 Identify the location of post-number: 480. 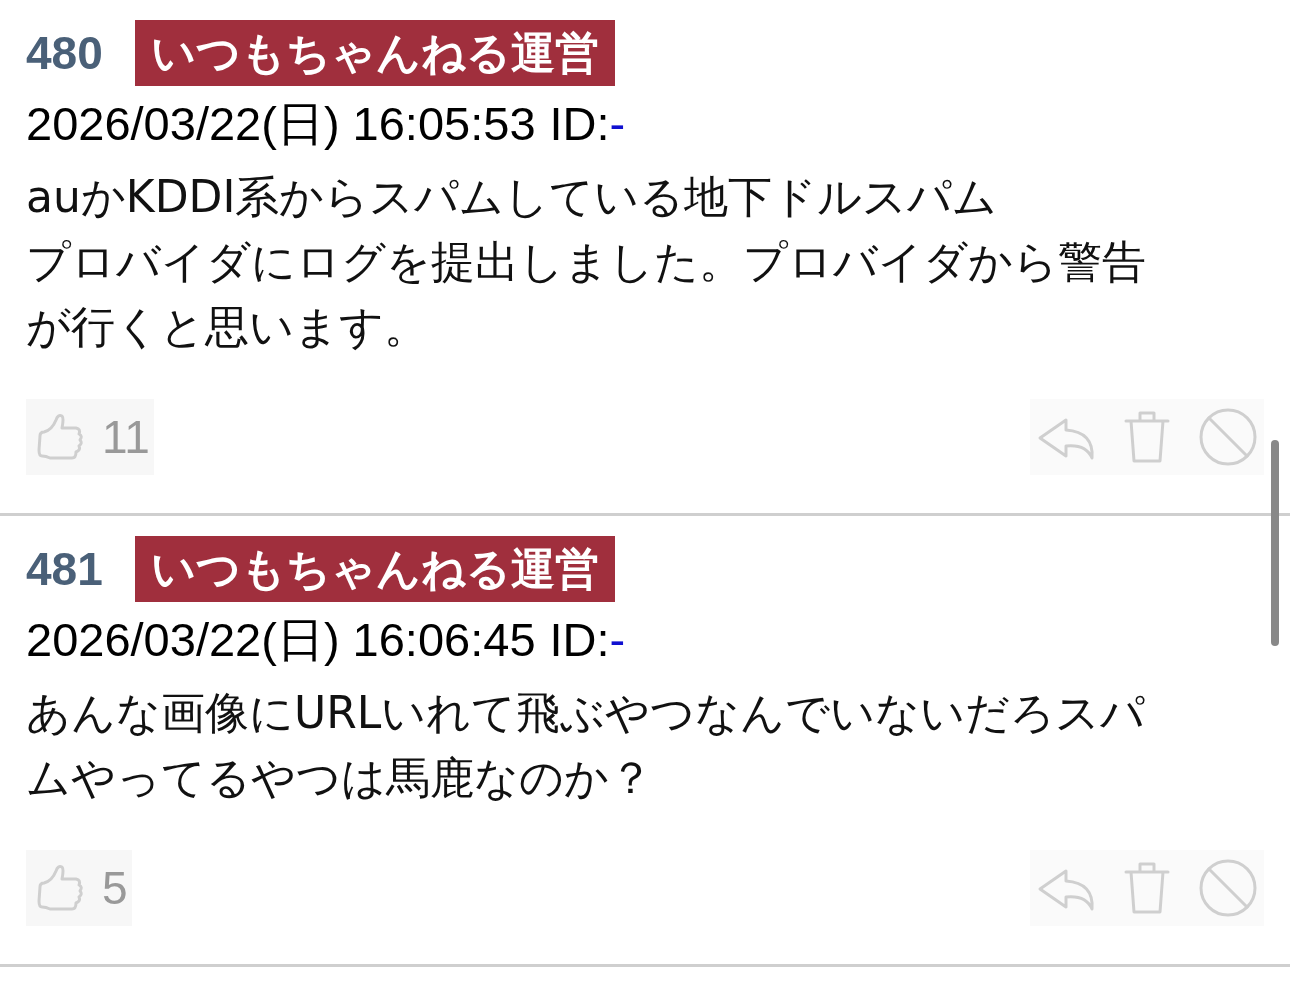
(64, 53).